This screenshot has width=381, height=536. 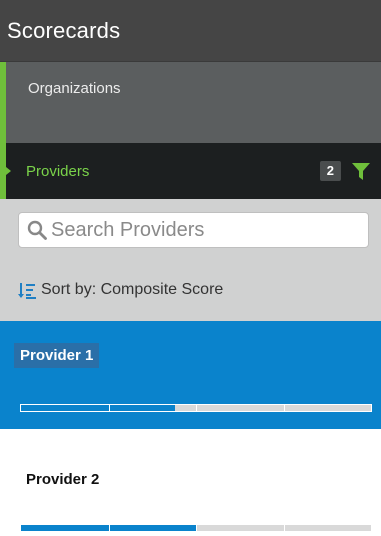 What do you see at coordinates (37, 230) in the screenshot?
I see `search-icon` at bounding box center [37, 230].